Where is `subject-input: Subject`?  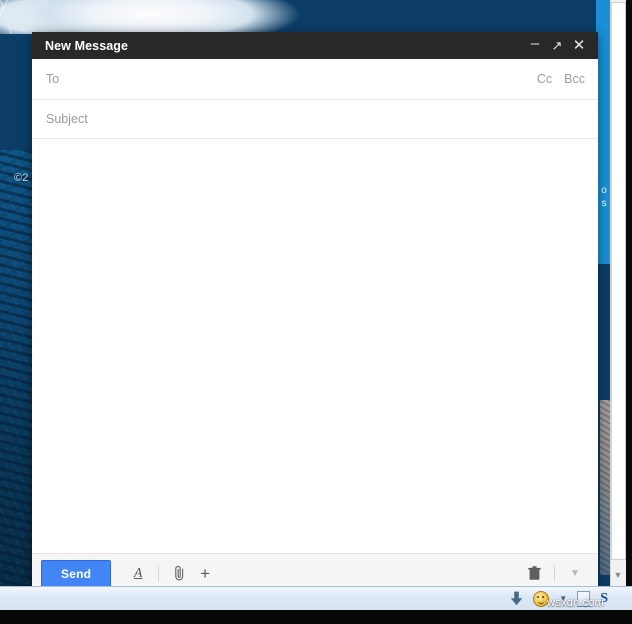 subject-input: Subject is located at coordinates (315, 119).